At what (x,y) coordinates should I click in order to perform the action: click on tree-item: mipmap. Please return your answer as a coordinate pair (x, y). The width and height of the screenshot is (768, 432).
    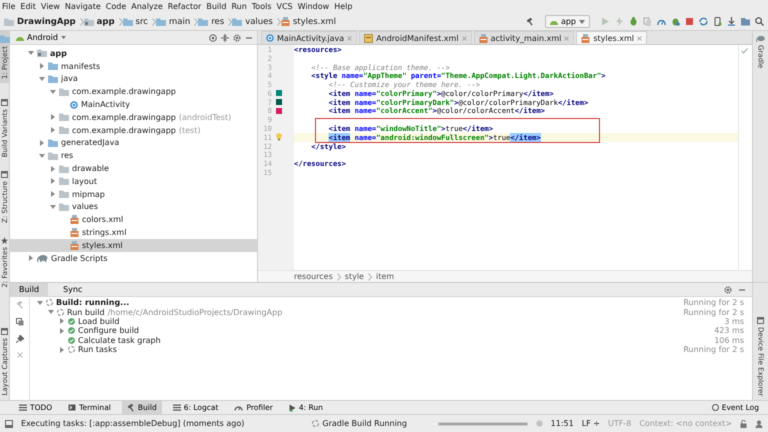
    Looking at the image, I should click on (133, 194).